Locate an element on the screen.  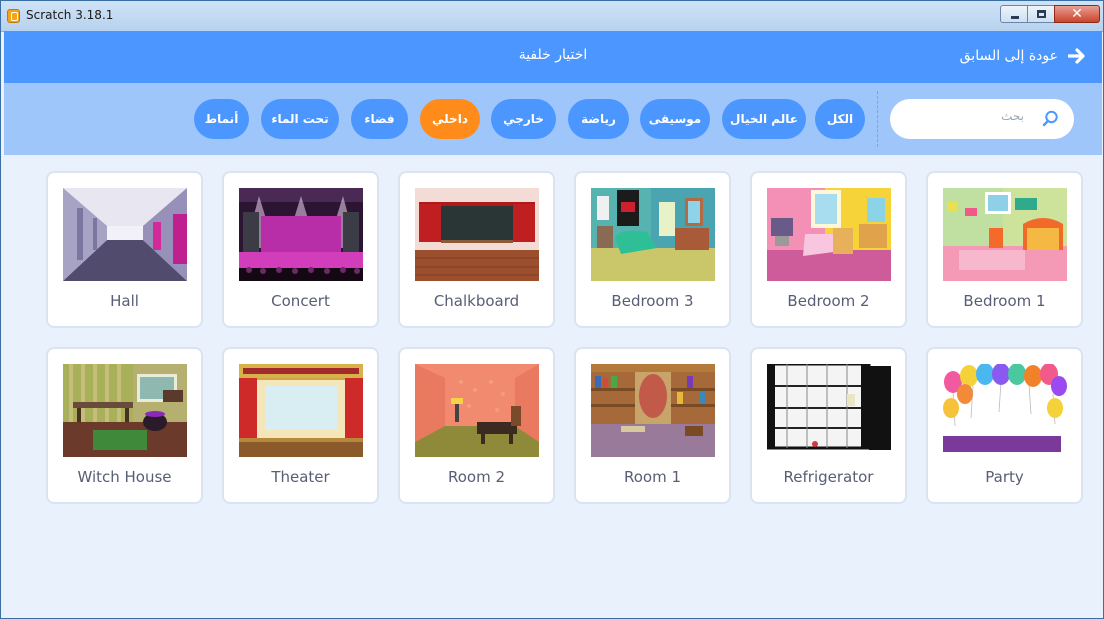
room-2-thumbnail is located at coordinates (477, 410).